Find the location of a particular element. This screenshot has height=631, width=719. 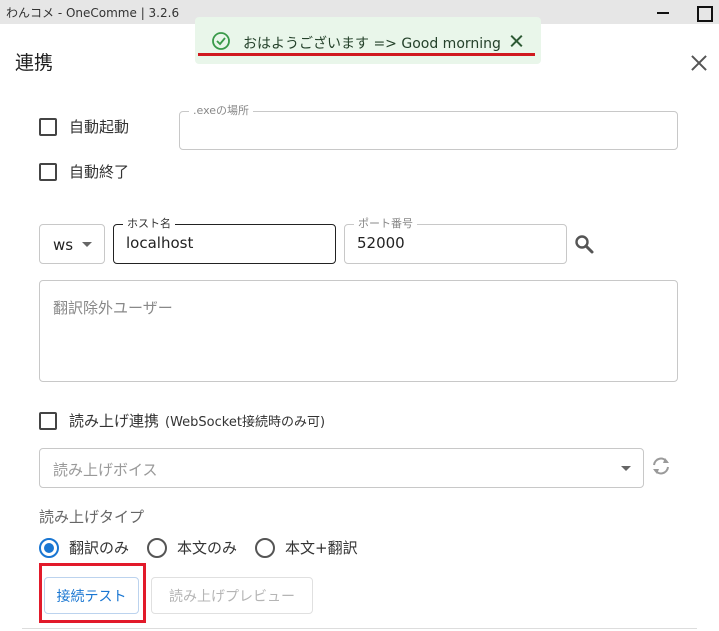

close-icon is located at coordinates (699, 63).